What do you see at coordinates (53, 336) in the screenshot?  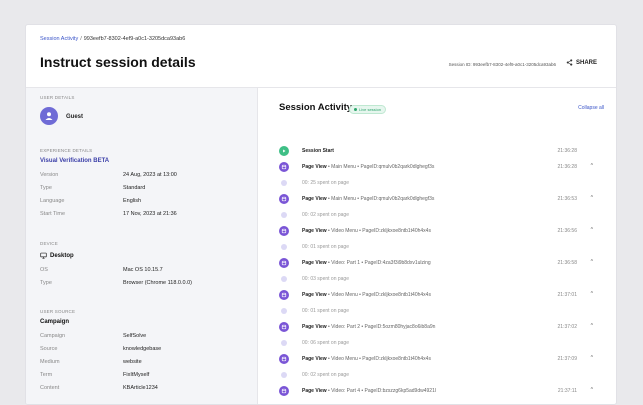 I see `row-key: Campaign` at bounding box center [53, 336].